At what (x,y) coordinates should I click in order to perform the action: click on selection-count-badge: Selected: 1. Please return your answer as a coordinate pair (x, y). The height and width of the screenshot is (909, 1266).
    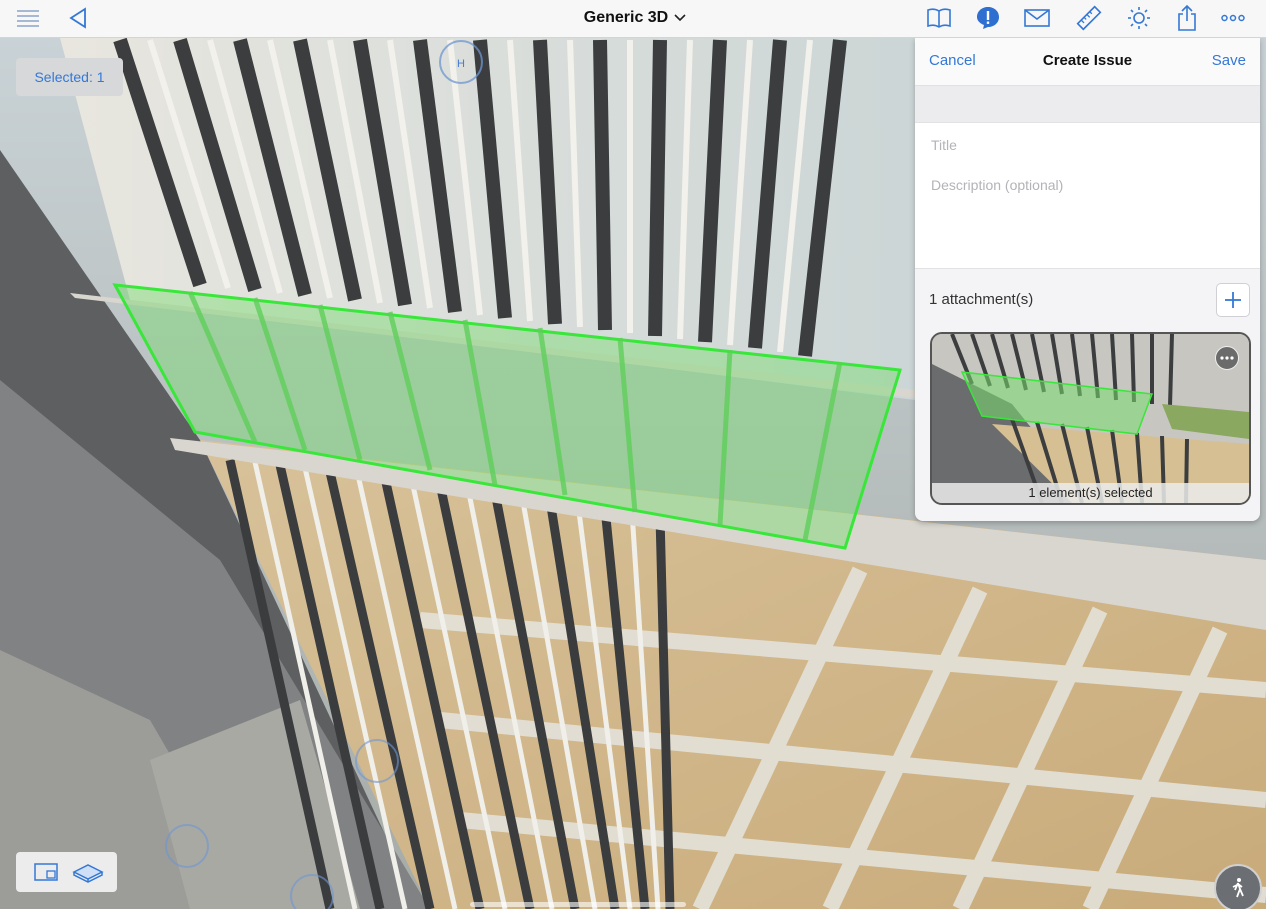
    Looking at the image, I should click on (69, 77).